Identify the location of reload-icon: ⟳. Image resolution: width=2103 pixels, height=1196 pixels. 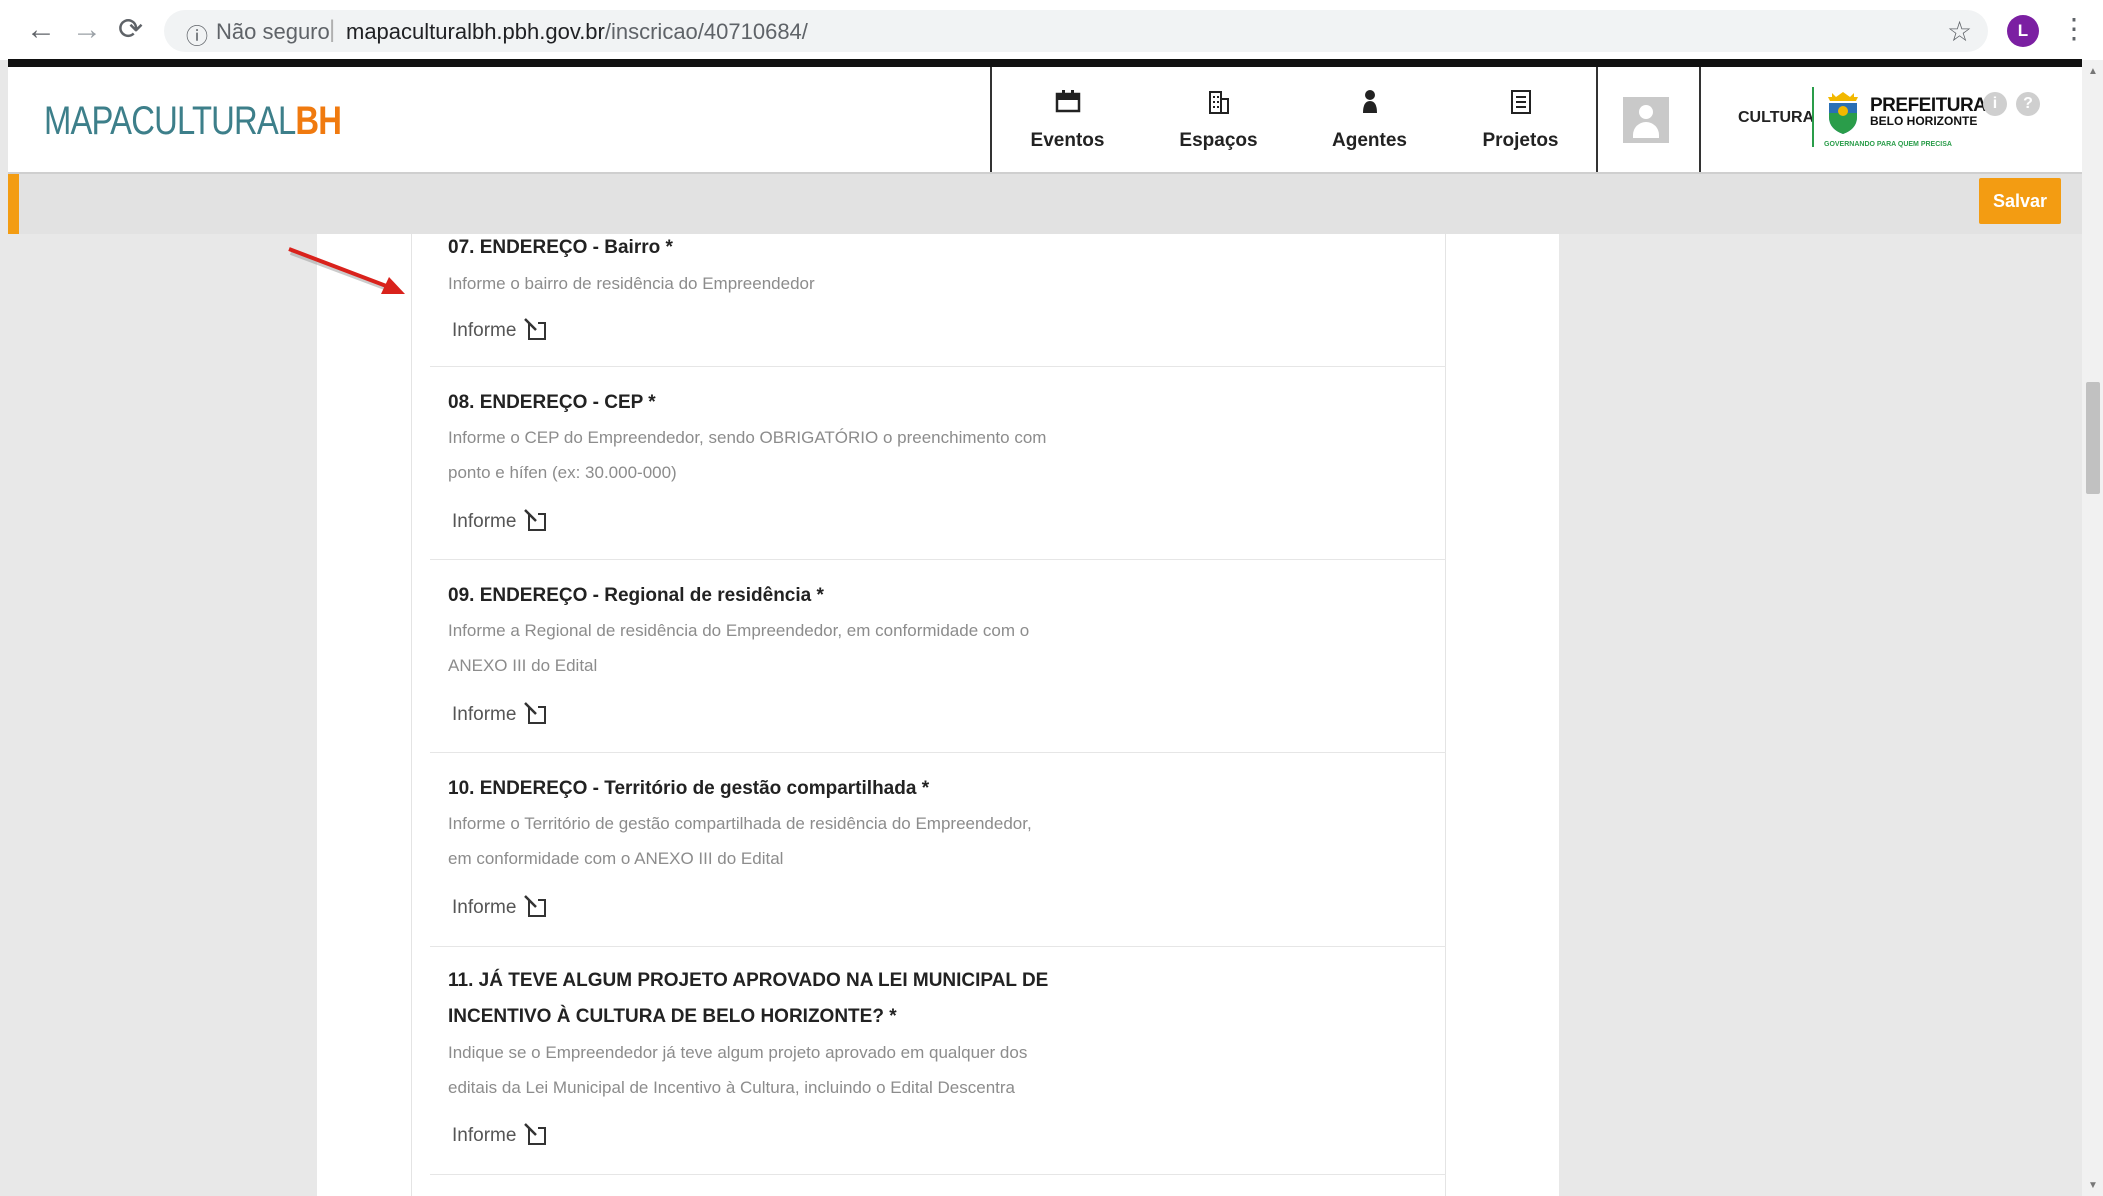
(130, 30).